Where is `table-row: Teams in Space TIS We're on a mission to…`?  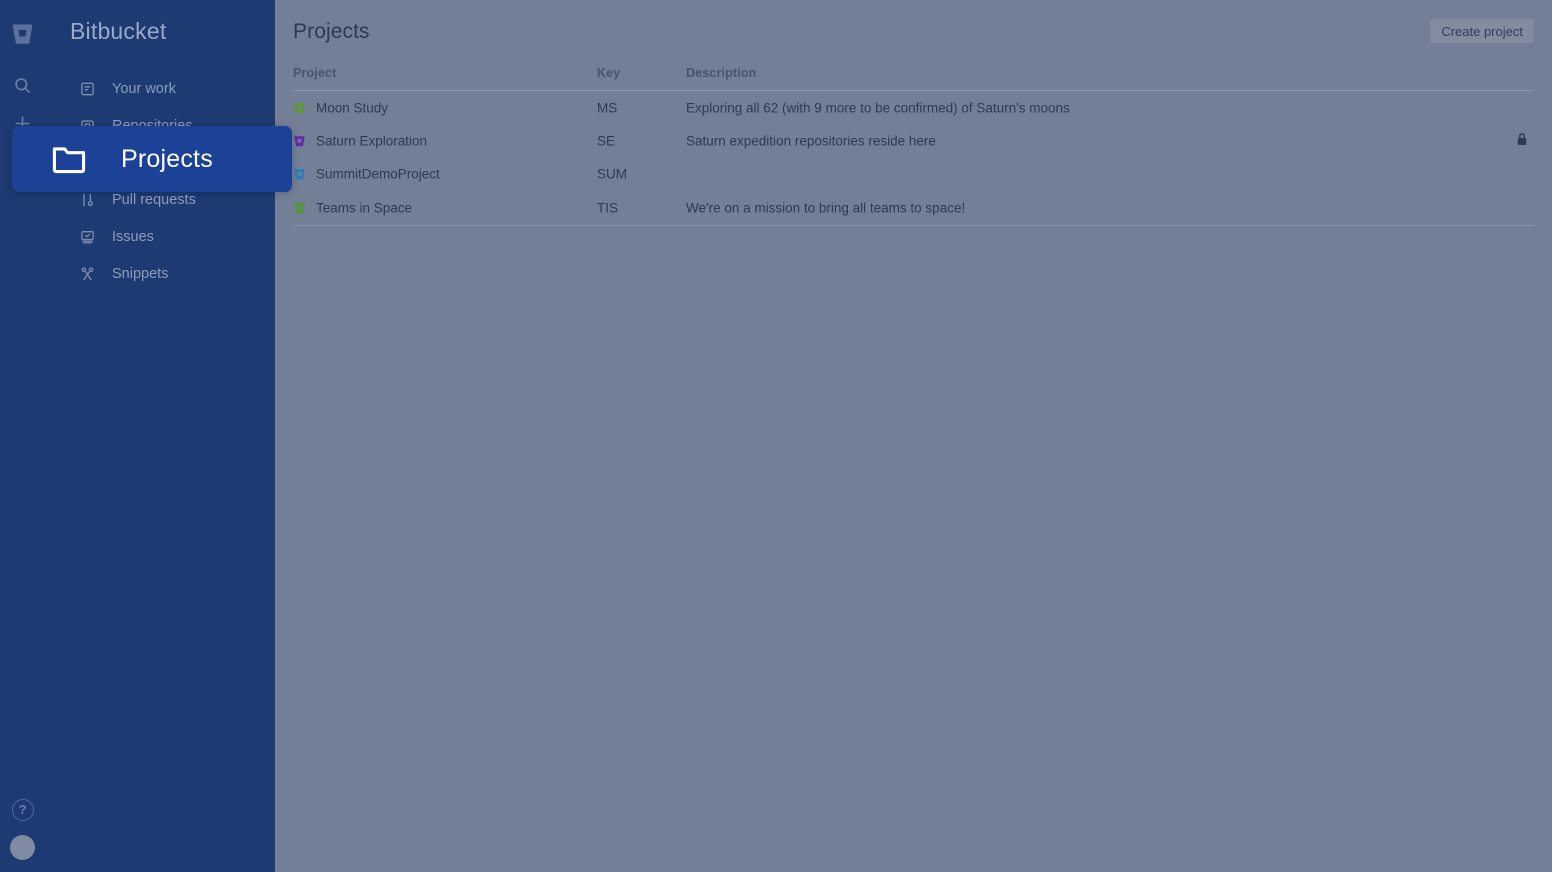
table-row: Teams in Space TIS We're on a mission to… is located at coordinates (913, 207).